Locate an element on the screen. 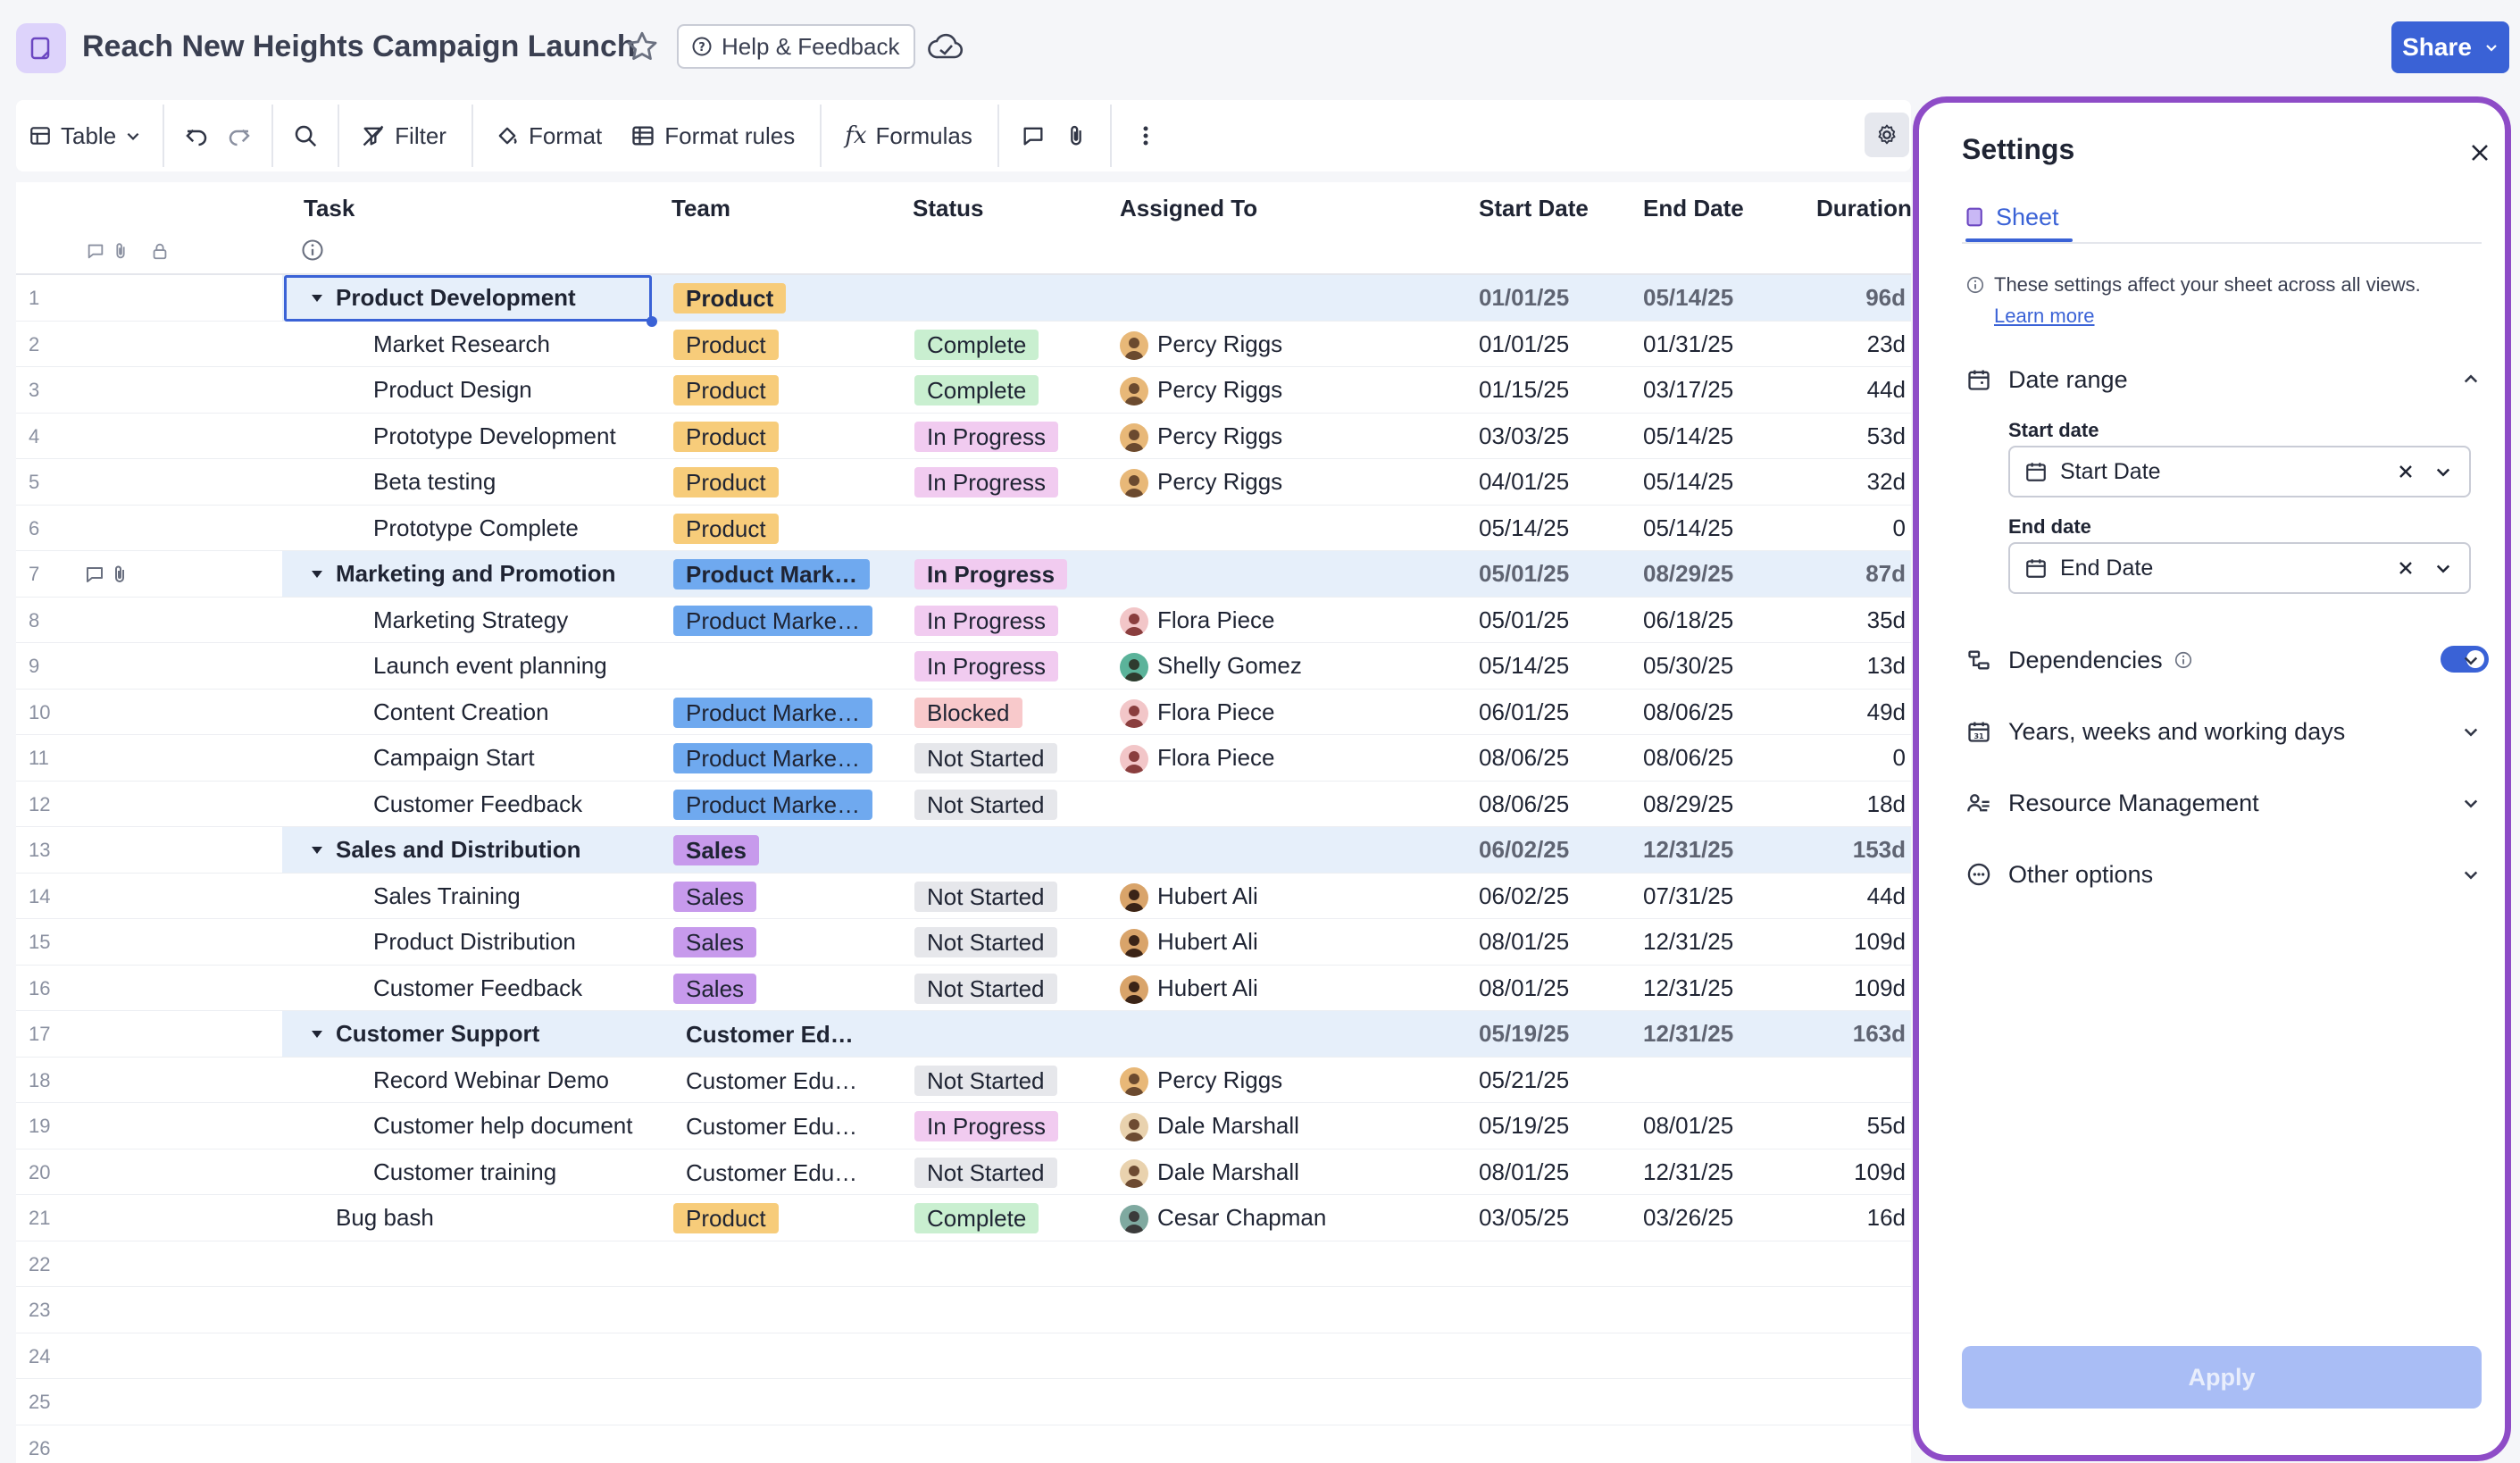  end-date-cell: 07/31/25 is located at coordinates (1688, 897).